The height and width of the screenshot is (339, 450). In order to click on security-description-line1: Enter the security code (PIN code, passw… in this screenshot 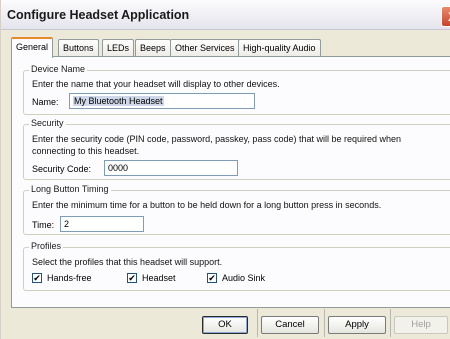, I will do `click(217, 139)`.